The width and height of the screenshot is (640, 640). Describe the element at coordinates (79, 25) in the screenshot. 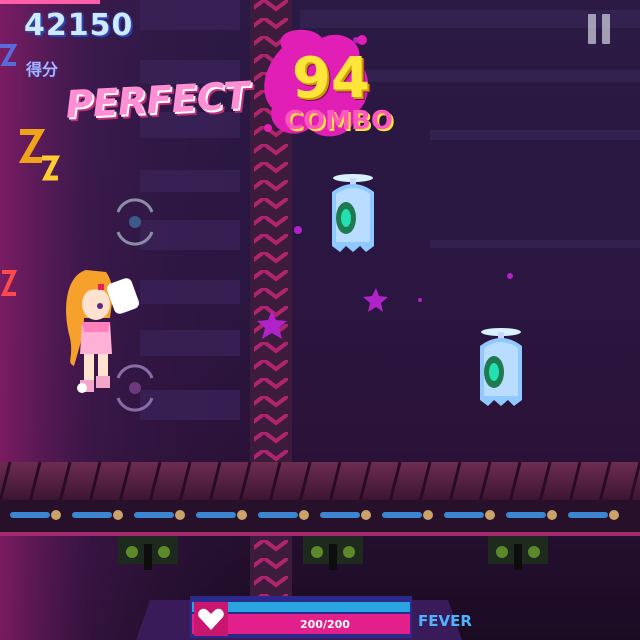

I see `score-value: 42150` at that location.